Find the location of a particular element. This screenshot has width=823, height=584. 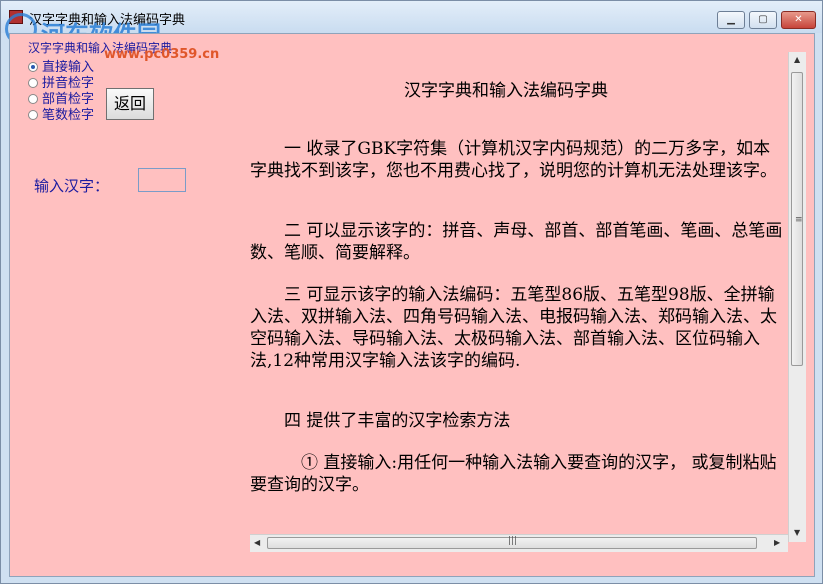

horizontal-scroll-thumb: ||| is located at coordinates (512, 542).